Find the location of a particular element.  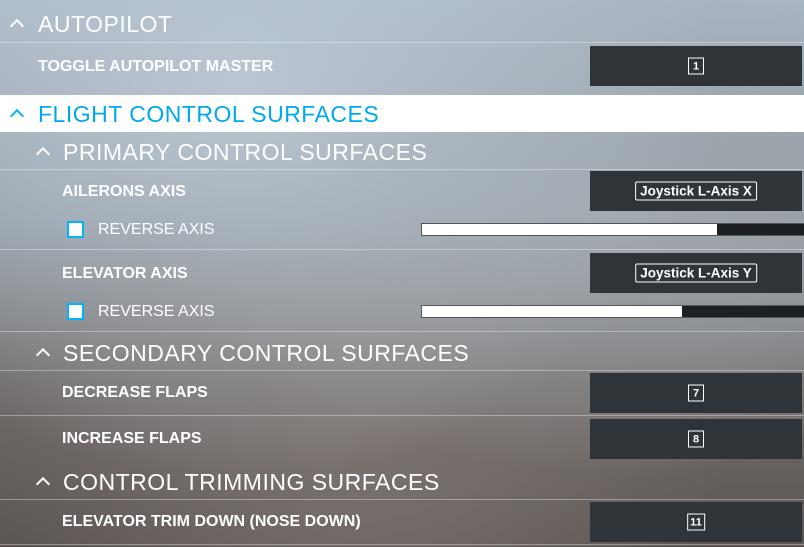

key-cap: 7 is located at coordinates (696, 393).